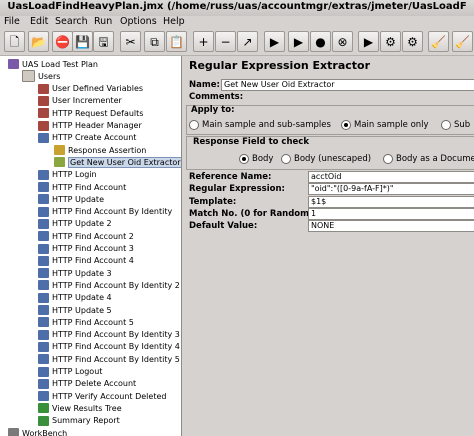 Image resolution: width=474 pixels, height=436 pixels. I want to click on paste-icon: 📋, so click(176, 41).